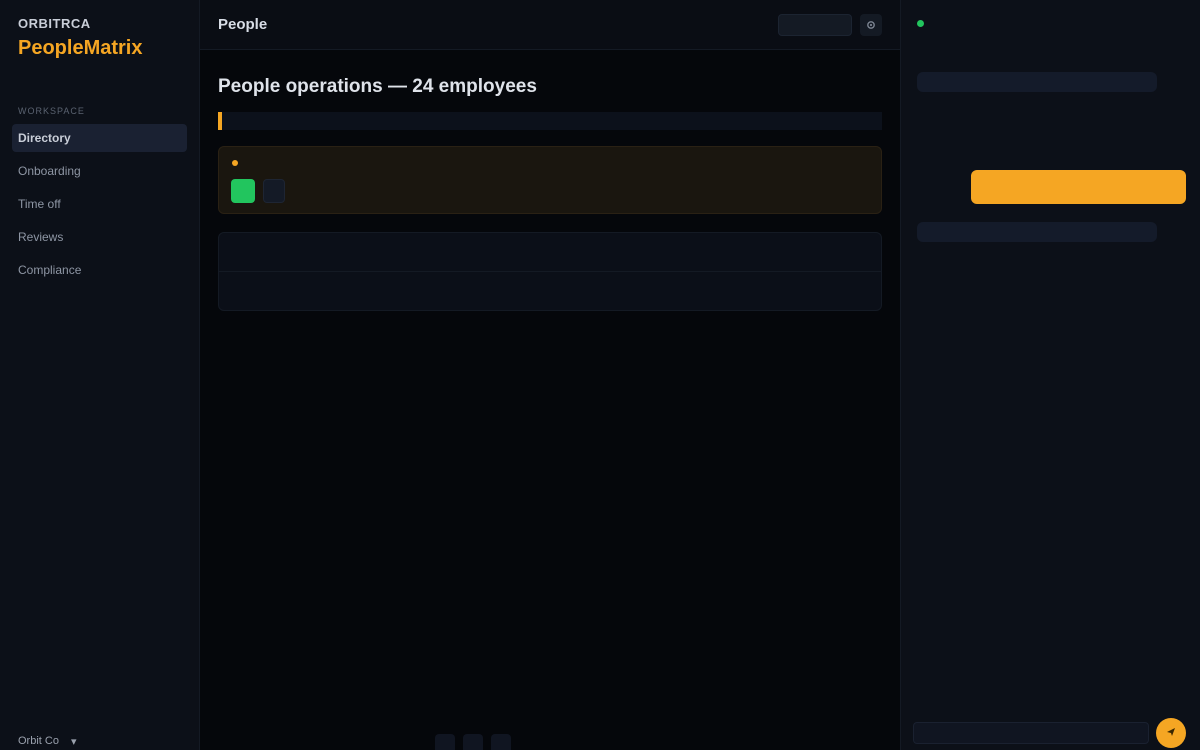  What do you see at coordinates (1078, 187) in the screenshot?
I see `primary-cta-button` at bounding box center [1078, 187].